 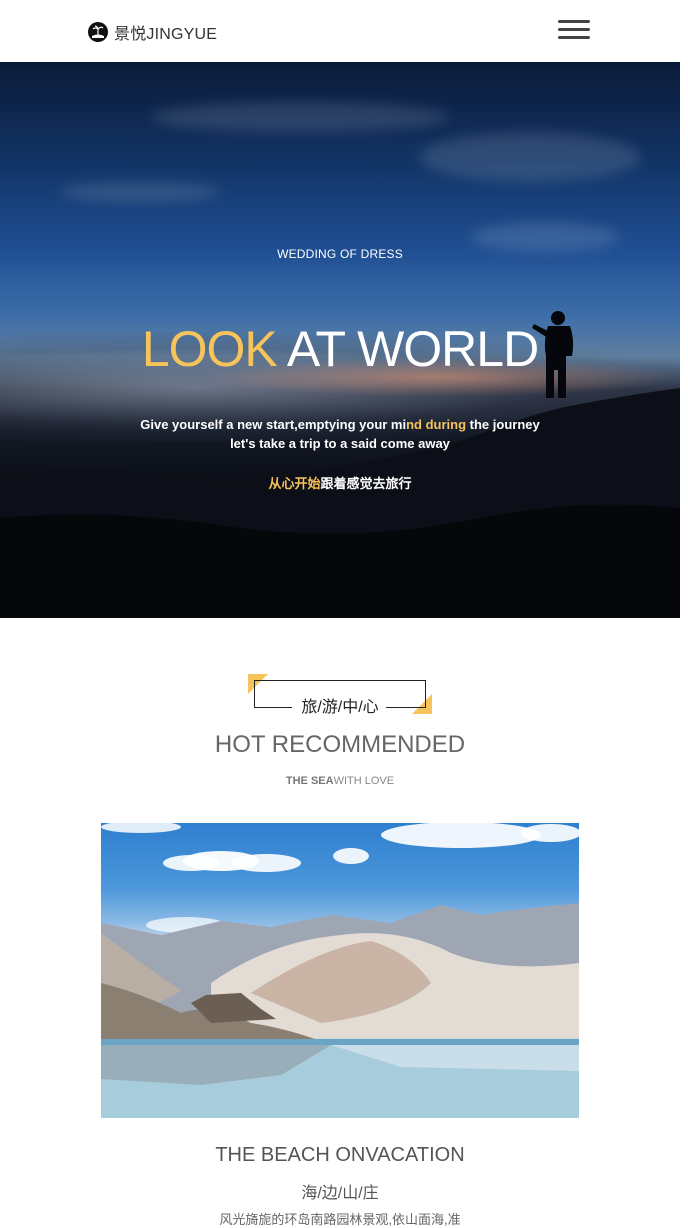 I want to click on section-badge-label: 旅/游/中/心, so click(x=340, y=707).